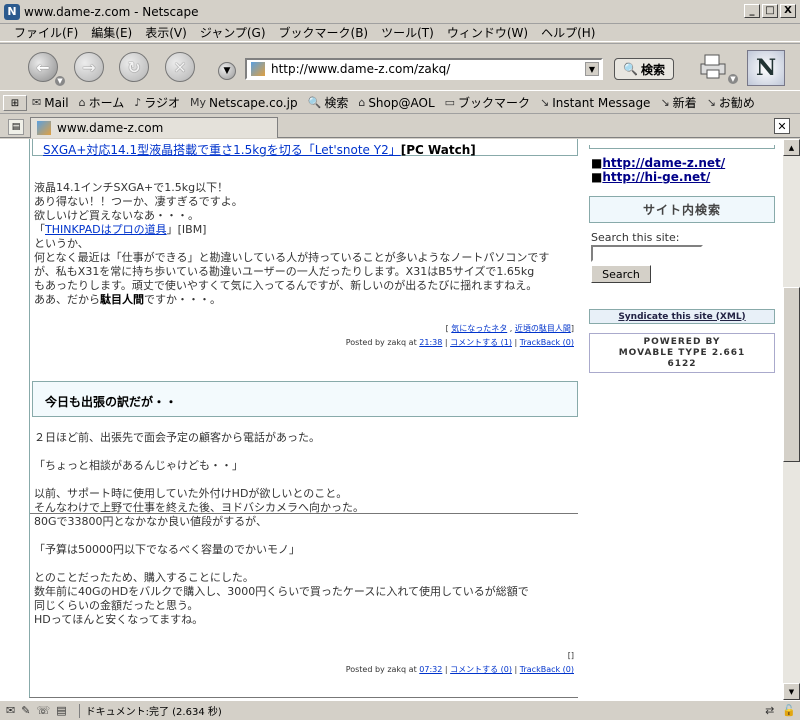 The width and height of the screenshot is (800, 720). Describe the element at coordinates (644, 69) in the screenshot. I see `search-button: 🔍 検索` at that location.